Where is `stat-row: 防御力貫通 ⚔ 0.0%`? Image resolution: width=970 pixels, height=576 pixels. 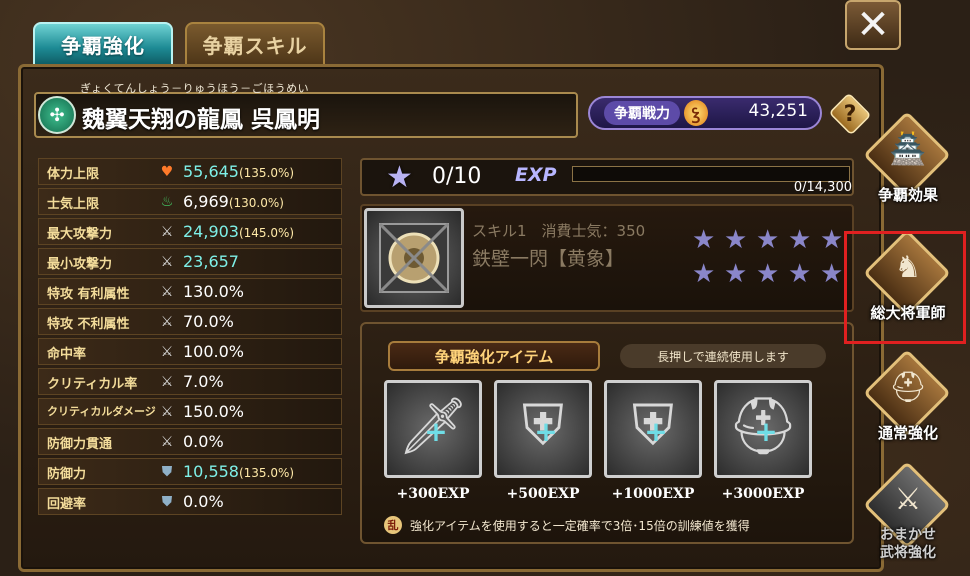
stat-row: 防御力貫通 ⚔ 0.0% is located at coordinates (190, 441).